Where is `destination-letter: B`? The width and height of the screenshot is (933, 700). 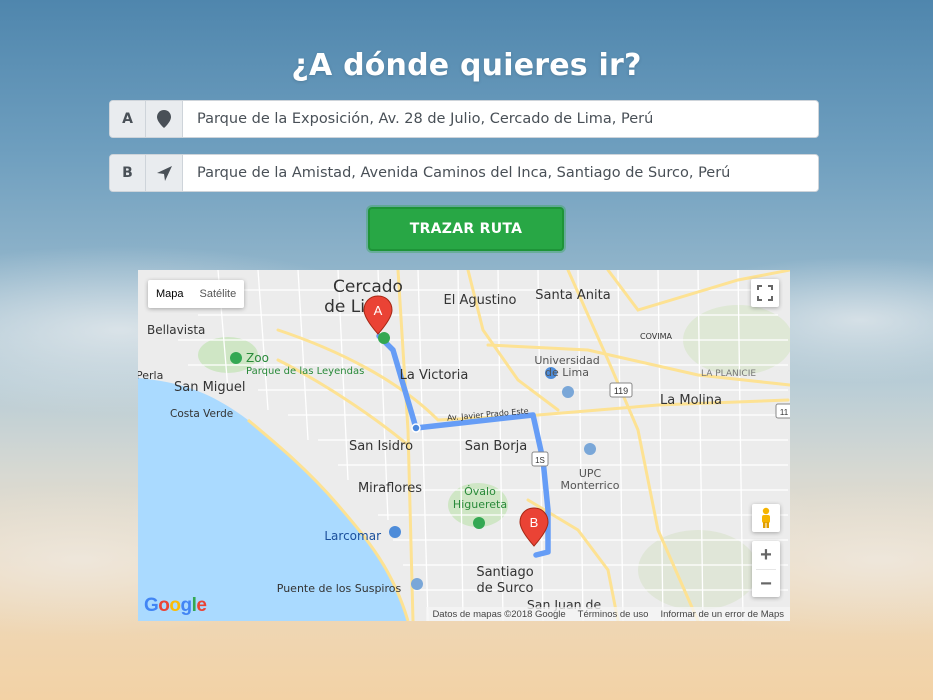 destination-letter: B is located at coordinates (128, 173).